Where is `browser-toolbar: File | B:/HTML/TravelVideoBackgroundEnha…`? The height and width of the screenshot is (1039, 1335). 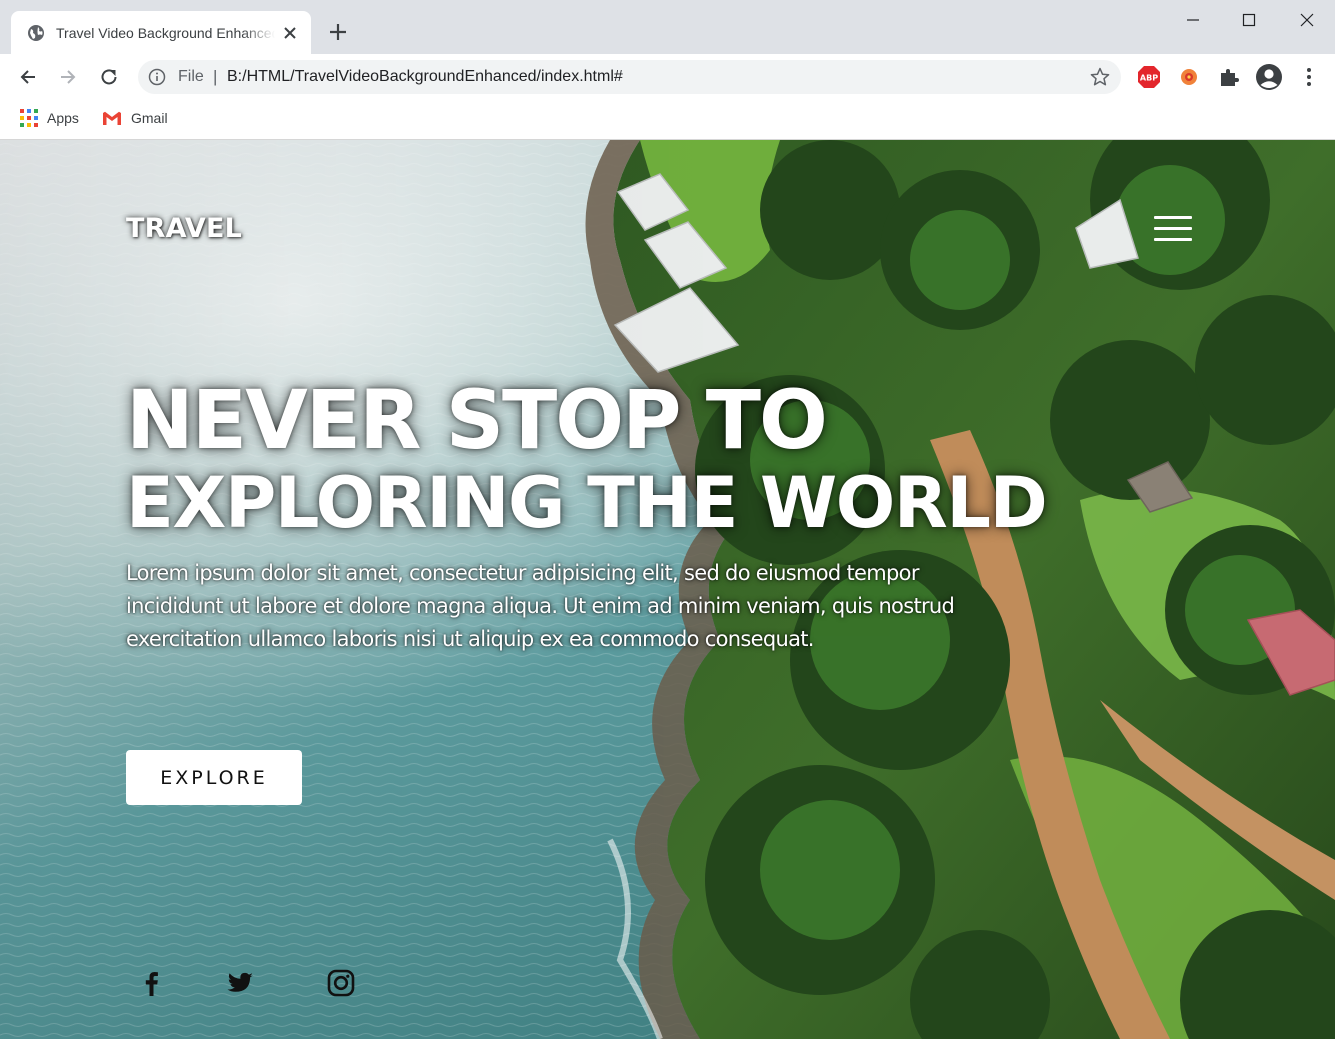
browser-toolbar: File | B:/HTML/TravelVideoBackgroundEnha… is located at coordinates (667, 77).